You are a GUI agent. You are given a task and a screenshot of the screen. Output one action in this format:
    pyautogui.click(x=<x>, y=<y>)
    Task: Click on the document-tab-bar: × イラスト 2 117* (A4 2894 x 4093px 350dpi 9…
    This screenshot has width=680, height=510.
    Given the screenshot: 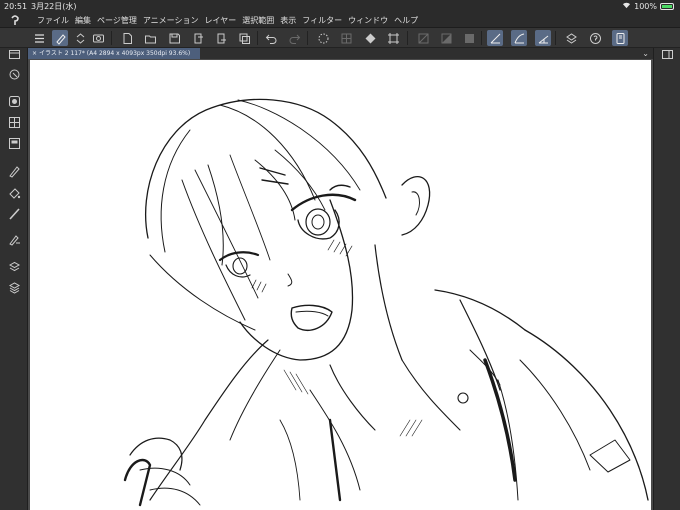 What is the action you would take?
    pyautogui.click(x=340, y=53)
    